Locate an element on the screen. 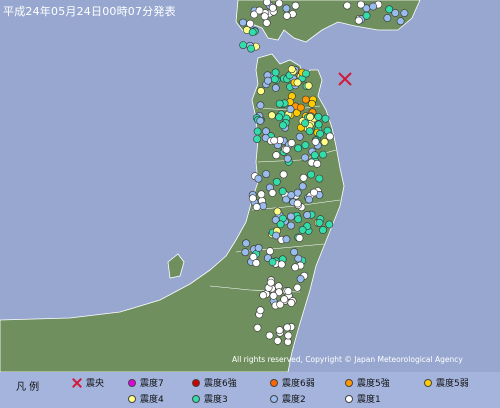 This screenshot has width=500, height=408. shindo-5-lower-dot-icon is located at coordinates (428, 382).